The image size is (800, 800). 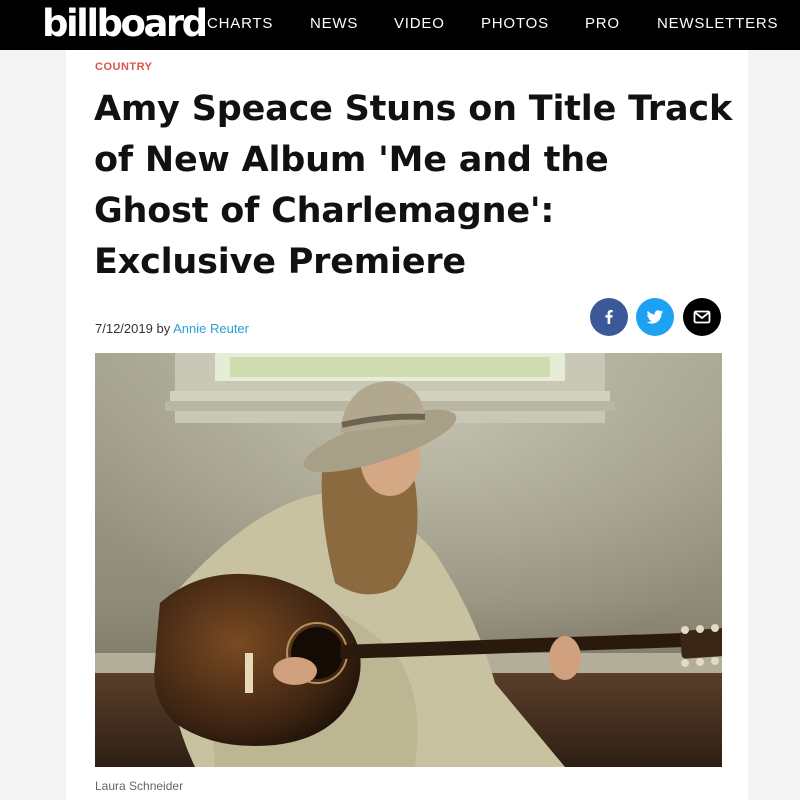 I want to click on author-link: Annie Reuter, so click(x=211, y=328).